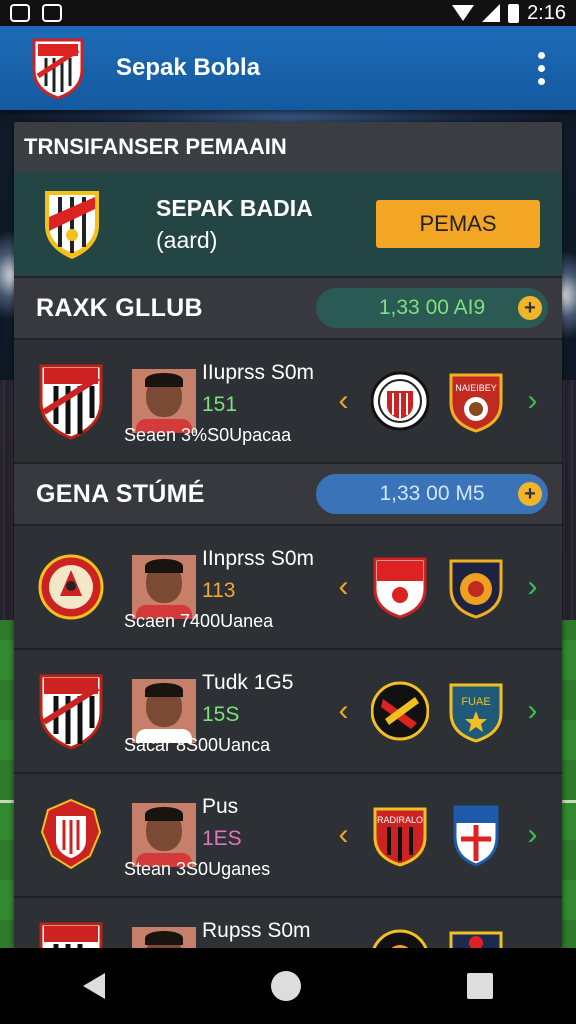  What do you see at coordinates (514, 13) in the screenshot?
I see `battery-icon` at bounding box center [514, 13].